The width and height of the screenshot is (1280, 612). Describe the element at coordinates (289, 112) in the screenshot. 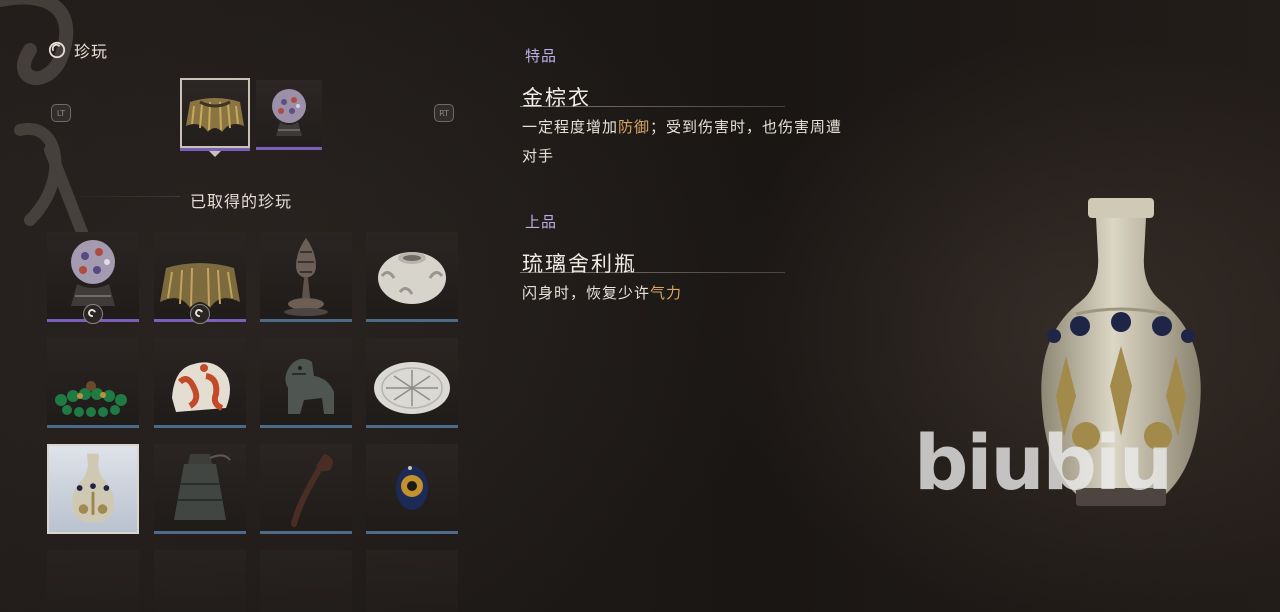

I see `glass-orb-icon` at that location.